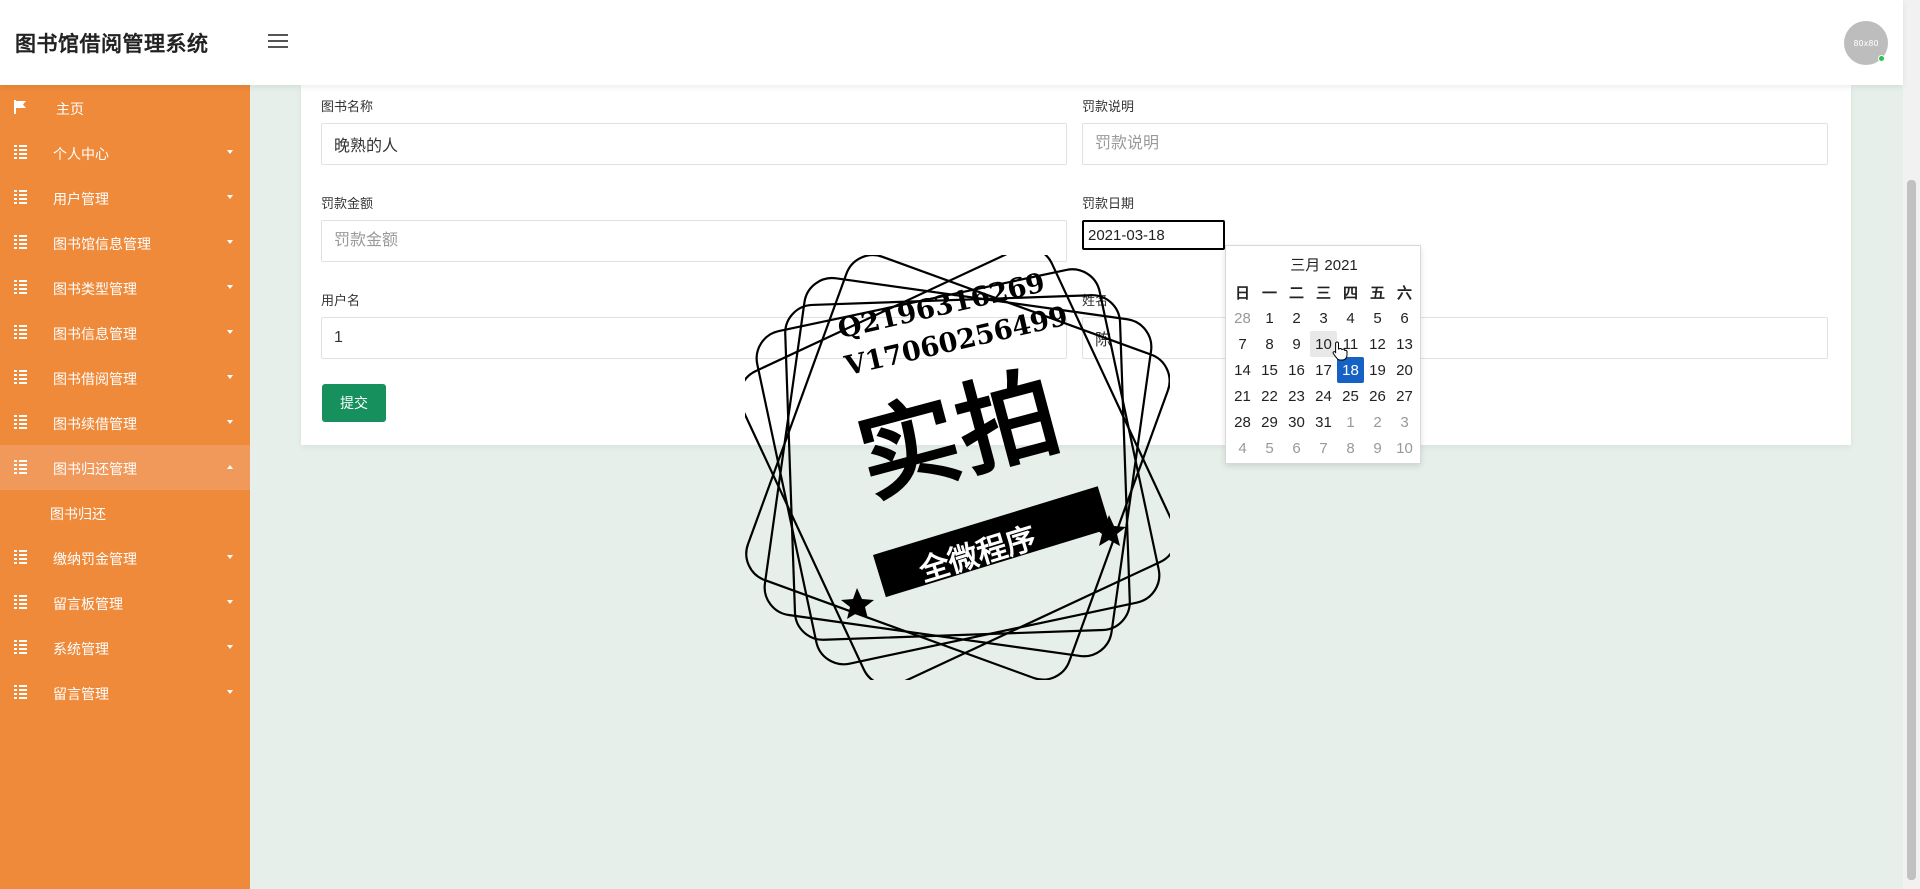 The width and height of the screenshot is (1920, 889). What do you see at coordinates (1404, 396) in the screenshot?
I see `calendar-day: 27` at bounding box center [1404, 396].